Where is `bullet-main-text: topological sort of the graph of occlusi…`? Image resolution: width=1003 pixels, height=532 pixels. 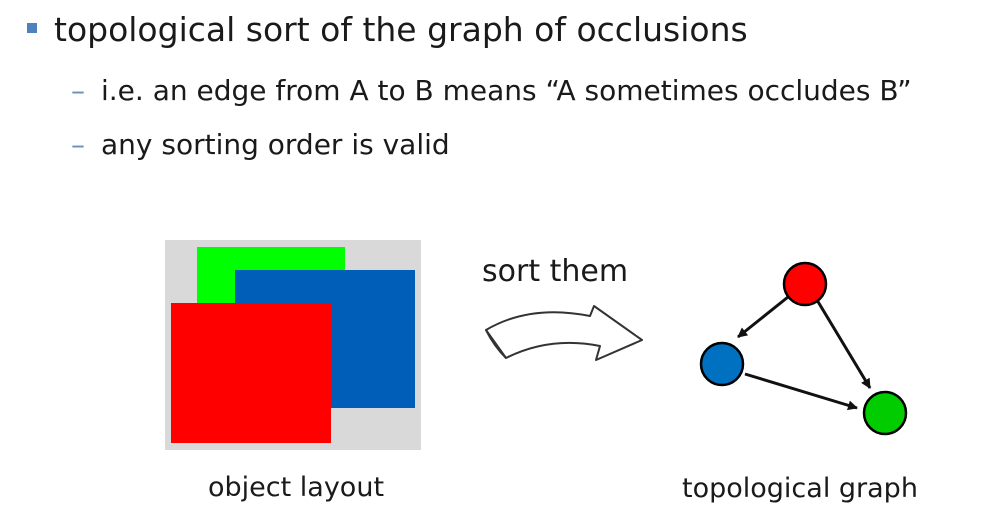
bullet-main-text: topological sort of the graph of occlusi… is located at coordinates (401, 29).